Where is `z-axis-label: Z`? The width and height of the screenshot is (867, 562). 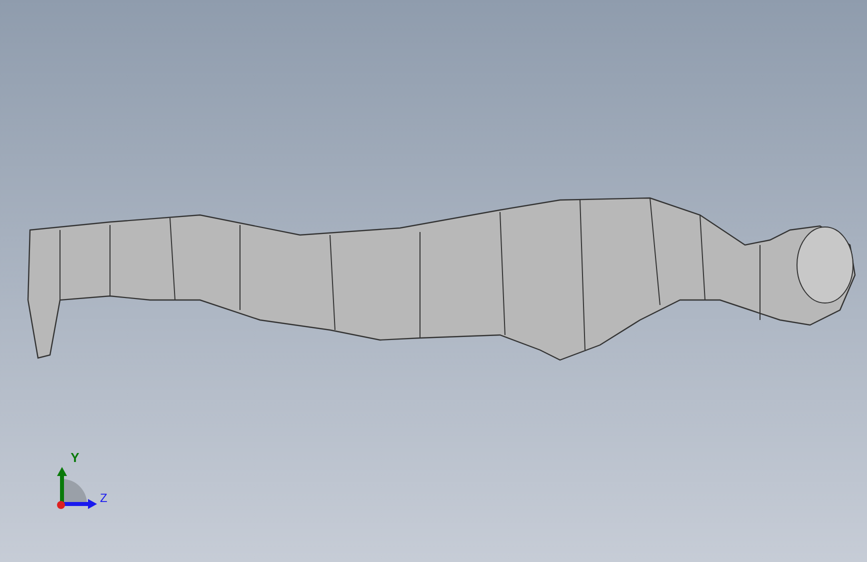
z-axis-label: Z is located at coordinates (104, 498).